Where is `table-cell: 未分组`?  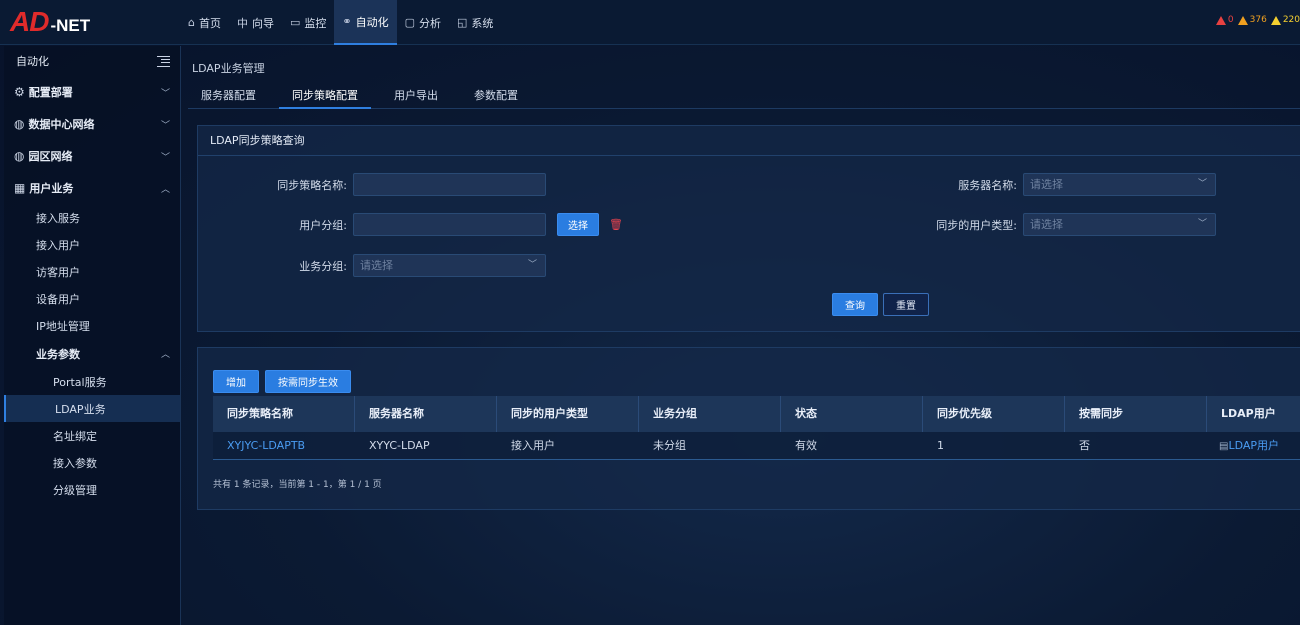
table-cell: 未分组 is located at coordinates (669, 445).